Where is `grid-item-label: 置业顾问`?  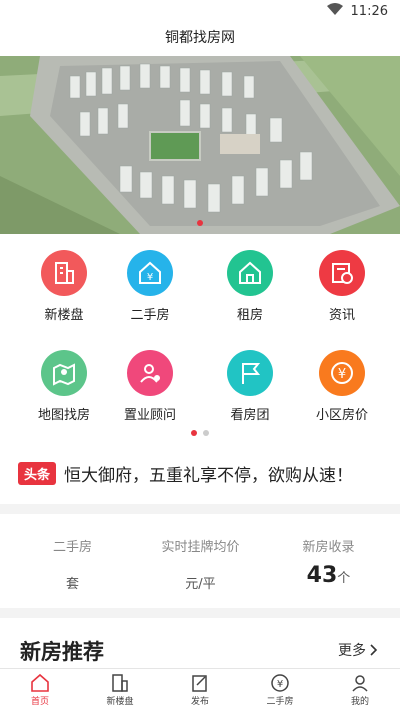 grid-item-label: 置业顾问 is located at coordinates (149, 415).